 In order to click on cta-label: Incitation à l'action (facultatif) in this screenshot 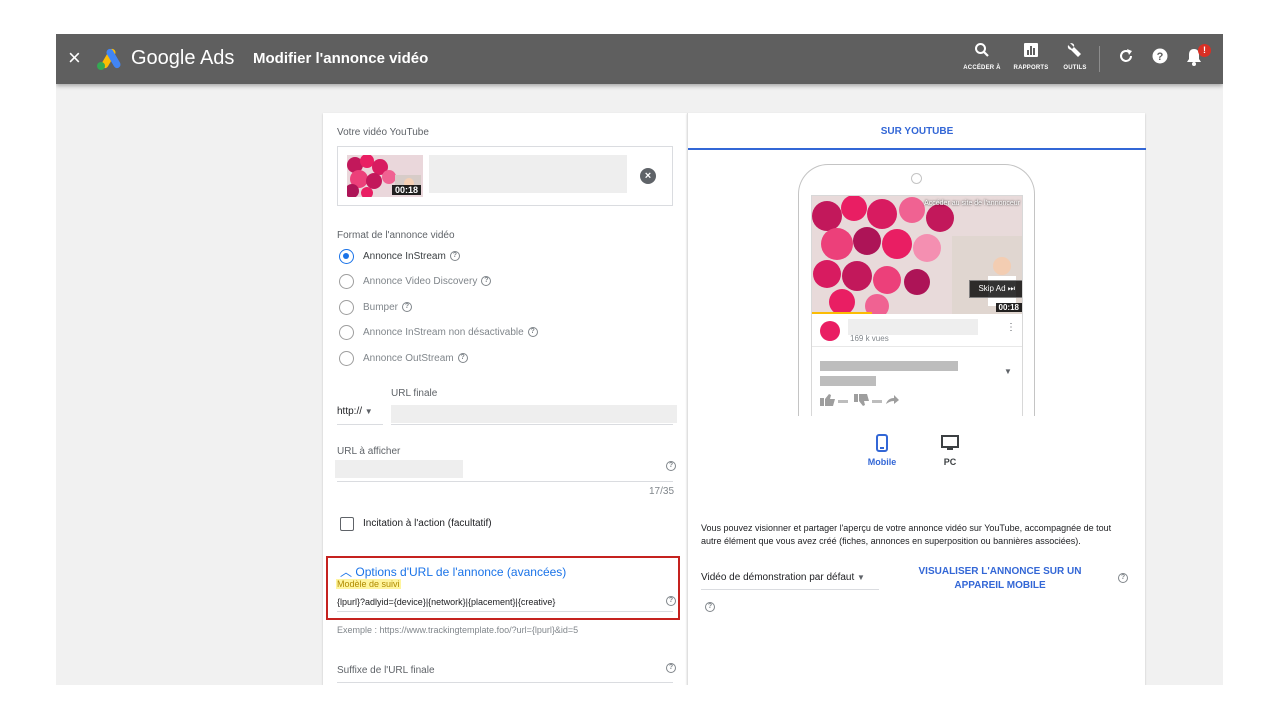, I will do `click(427, 523)`.